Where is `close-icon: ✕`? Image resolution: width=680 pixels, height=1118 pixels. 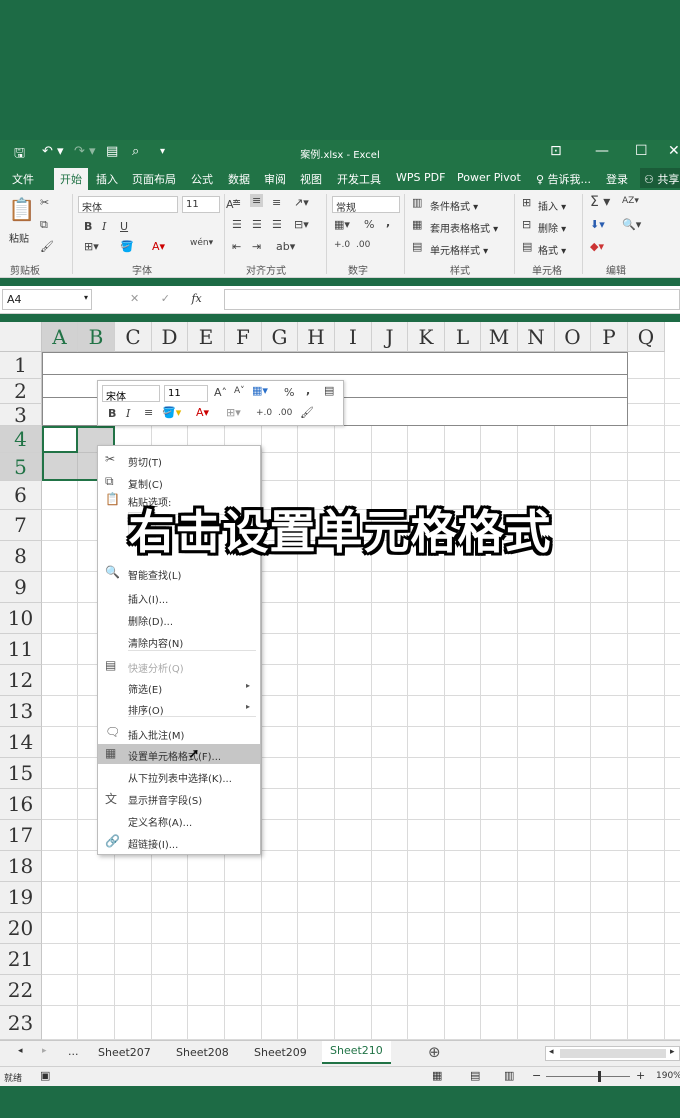
close-icon: ✕ is located at coordinates (674, 151).